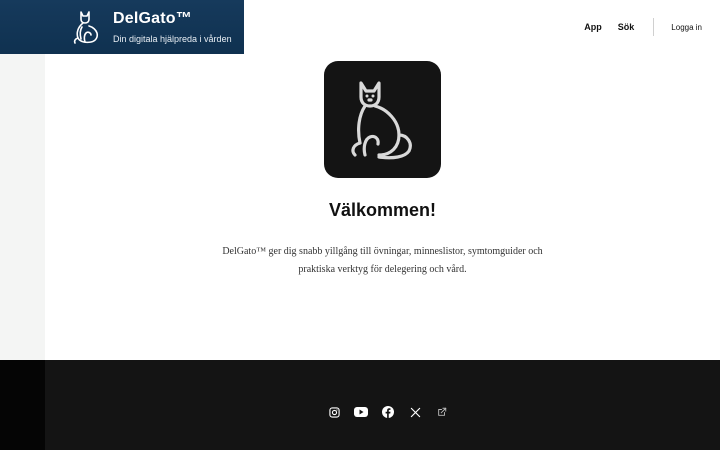 This screenshot has height=450, width=720. Describe the element at coordinates (22, 405) in the screenshot. I see `footer-left-rail` at that location.